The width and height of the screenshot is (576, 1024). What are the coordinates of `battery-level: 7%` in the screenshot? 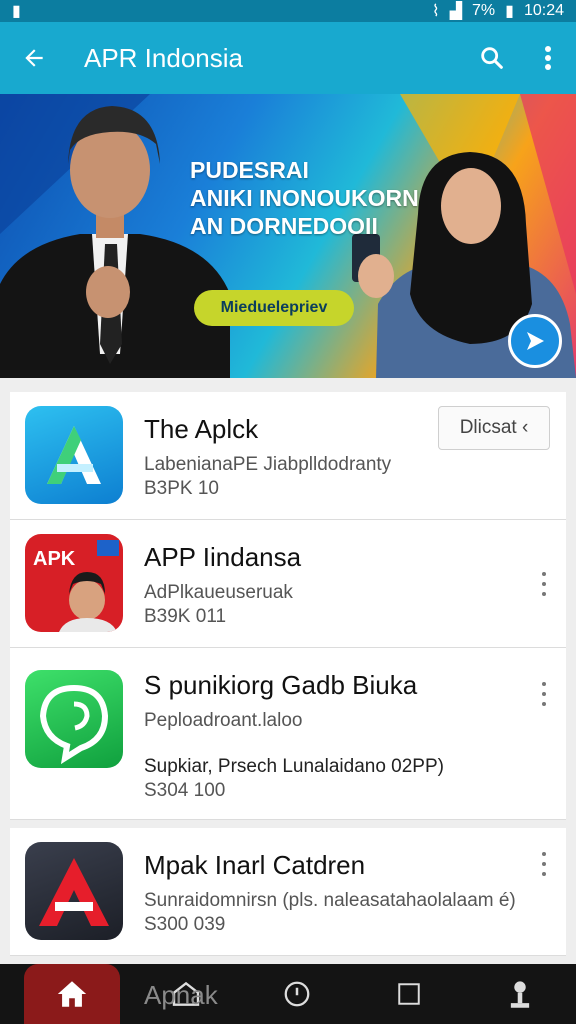 It's located at (484, 10).